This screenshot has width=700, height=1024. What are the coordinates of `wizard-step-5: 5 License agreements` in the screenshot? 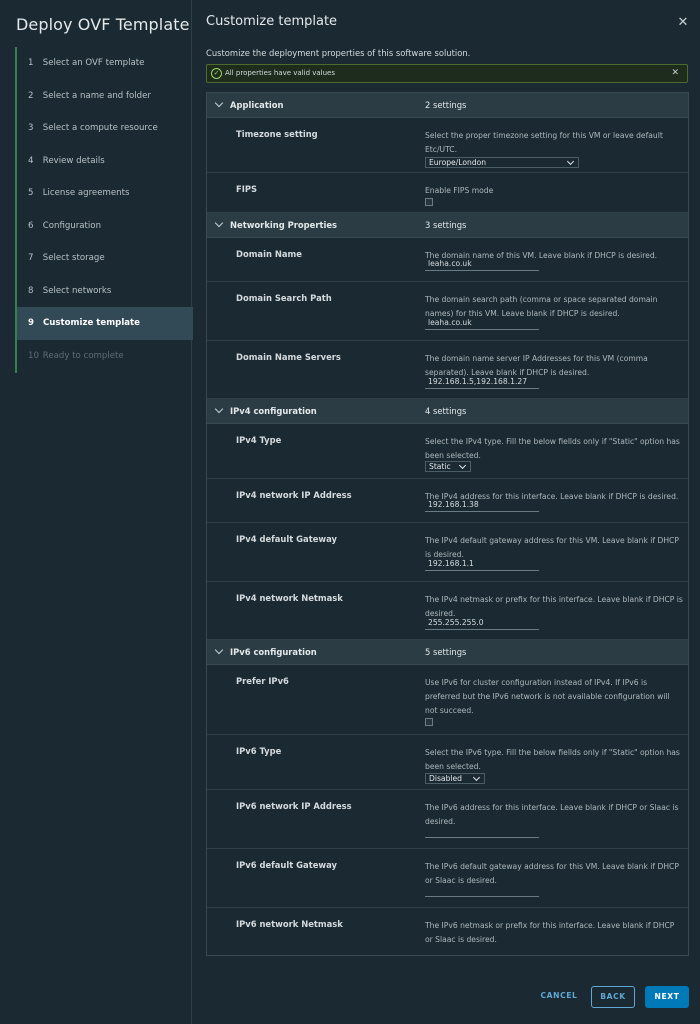 It's located at (105, 193).